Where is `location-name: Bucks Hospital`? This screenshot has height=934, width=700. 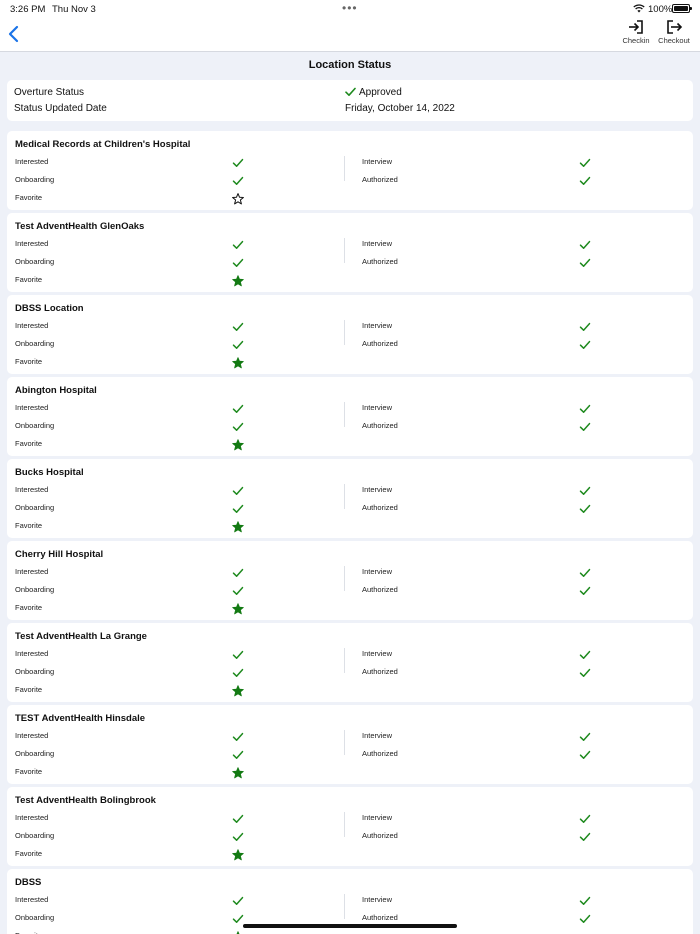
location-name: Bucks Hospital is located at coordinates (49, 472).